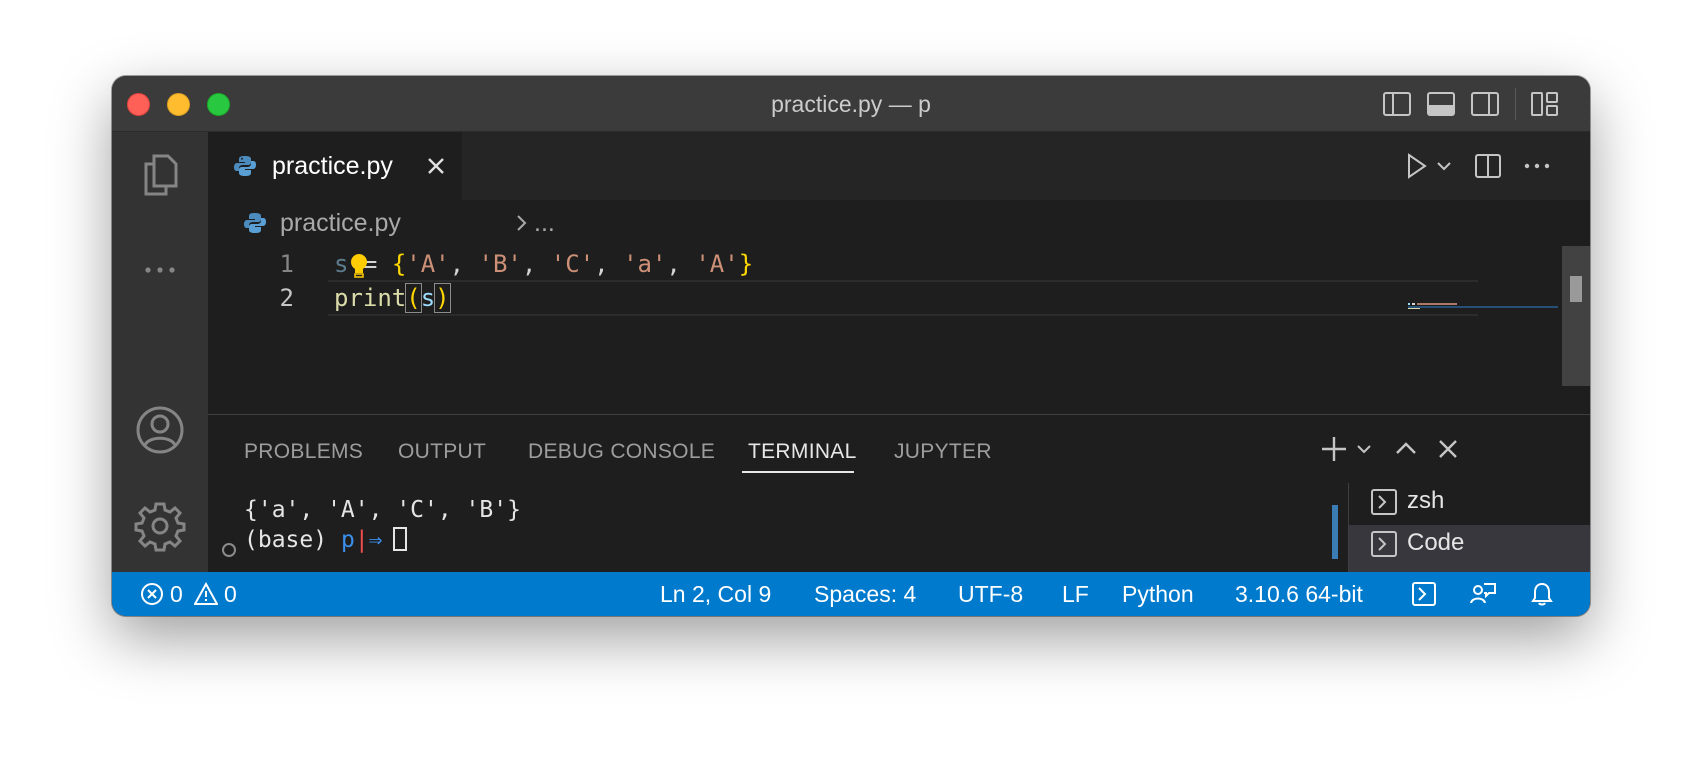 This screenshot has width=1702, height=764. I want to click on toggle-panel-icon, so click(1441, 104).